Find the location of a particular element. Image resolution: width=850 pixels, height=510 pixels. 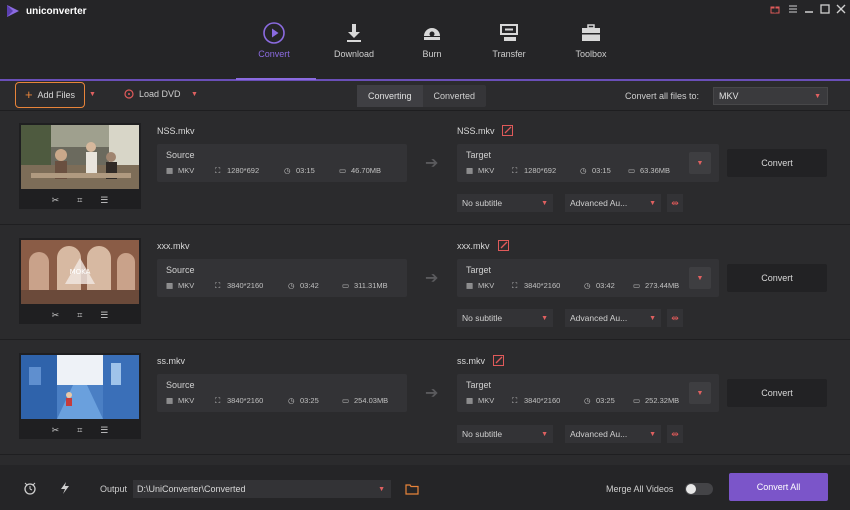

add-files-dropdown-icon: ▼ is located at coordinates (92, 94).